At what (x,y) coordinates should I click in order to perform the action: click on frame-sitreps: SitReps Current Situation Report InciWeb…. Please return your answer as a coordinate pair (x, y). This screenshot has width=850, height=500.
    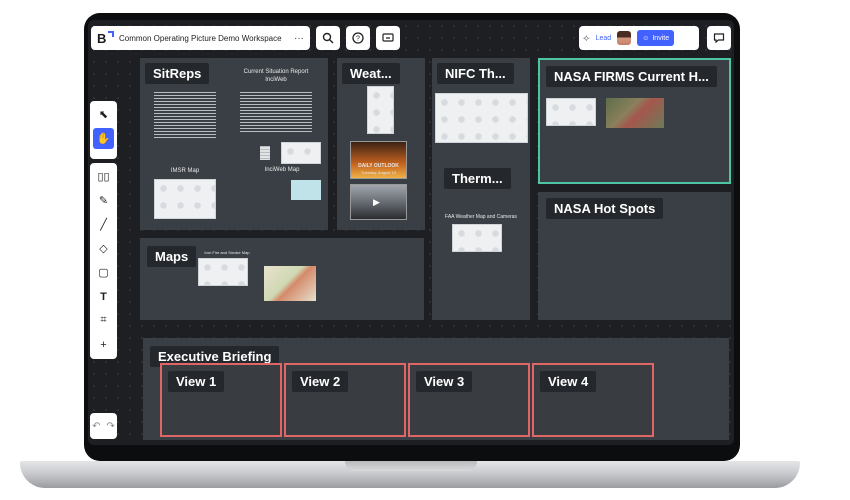
    Looking at the image, I should click on (234, 144).